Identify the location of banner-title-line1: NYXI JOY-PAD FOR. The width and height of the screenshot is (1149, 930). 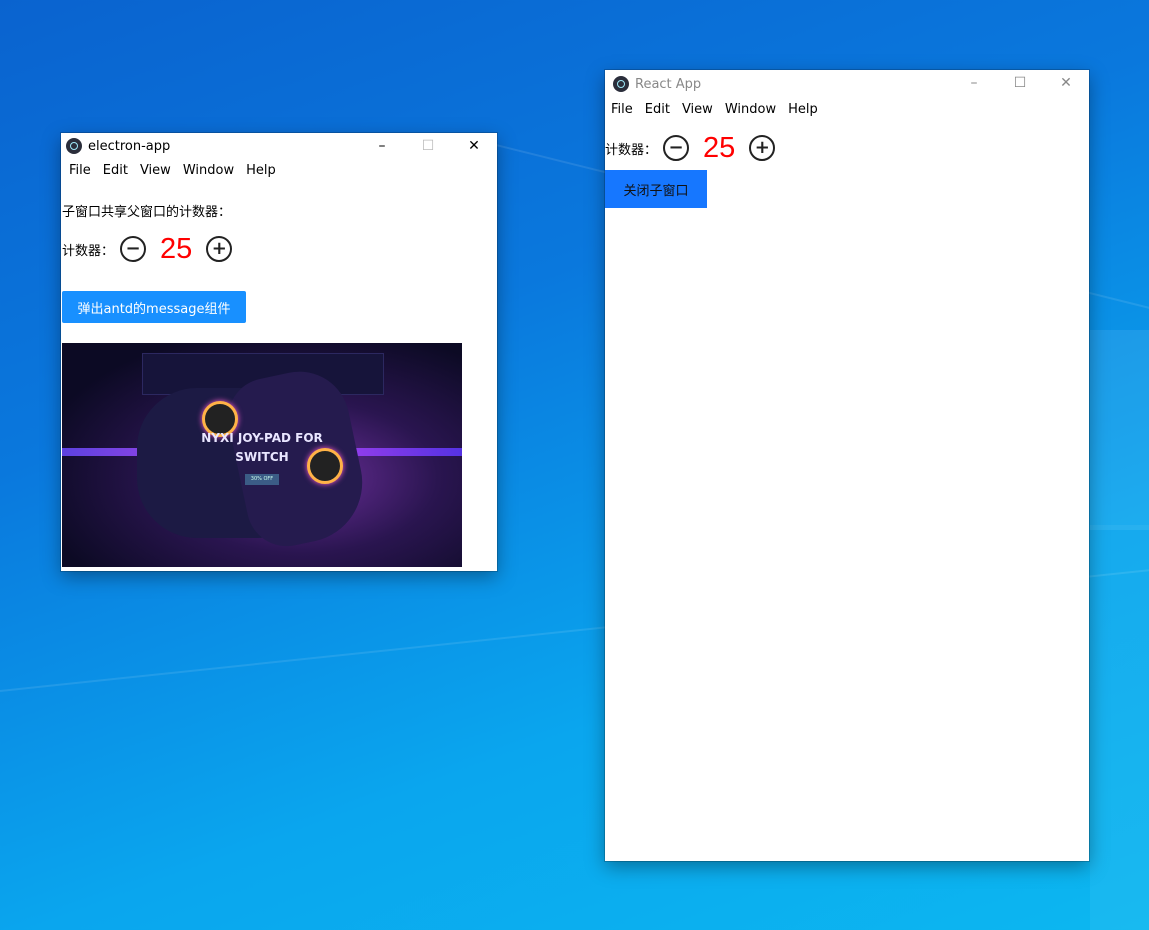
(262, 438).